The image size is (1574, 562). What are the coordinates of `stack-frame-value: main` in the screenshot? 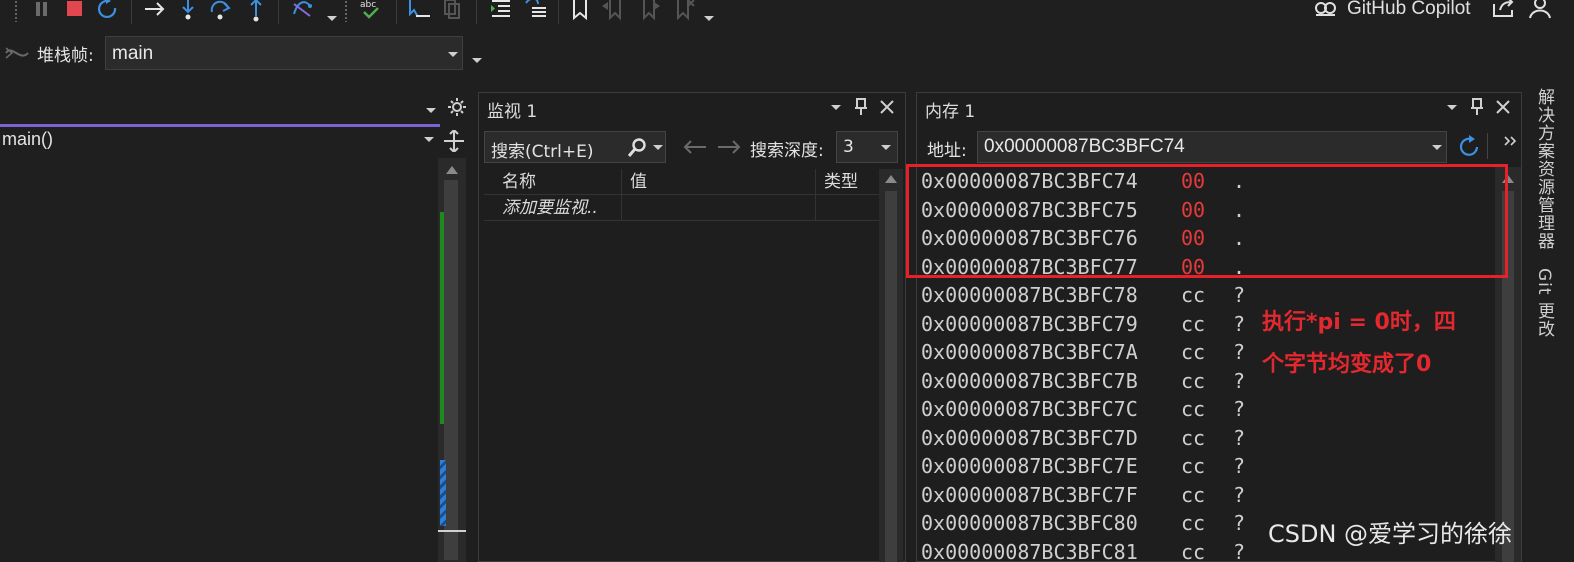 It's located at (133, 53).